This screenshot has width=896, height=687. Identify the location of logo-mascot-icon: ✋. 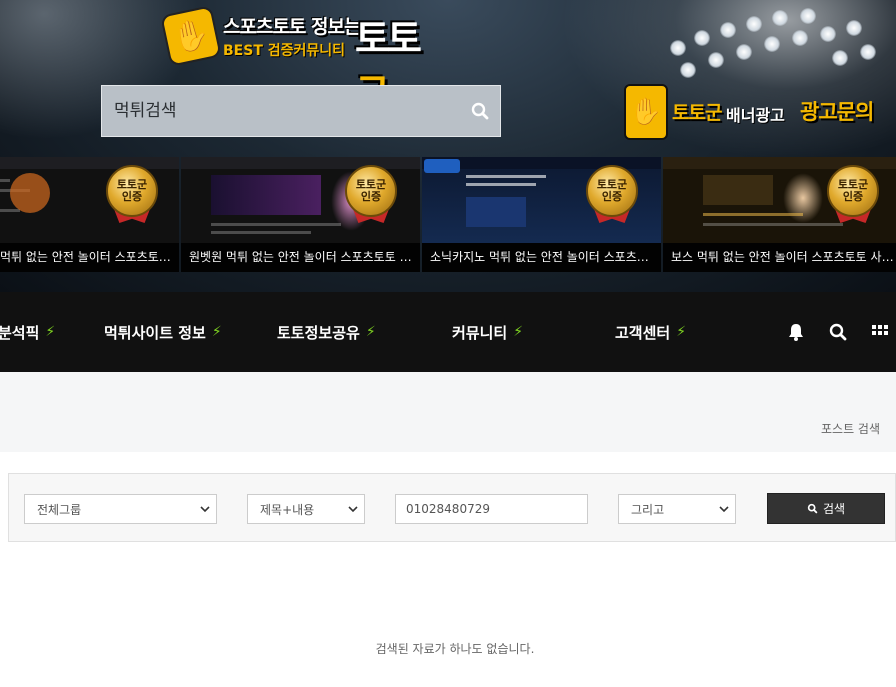
(191, 36).